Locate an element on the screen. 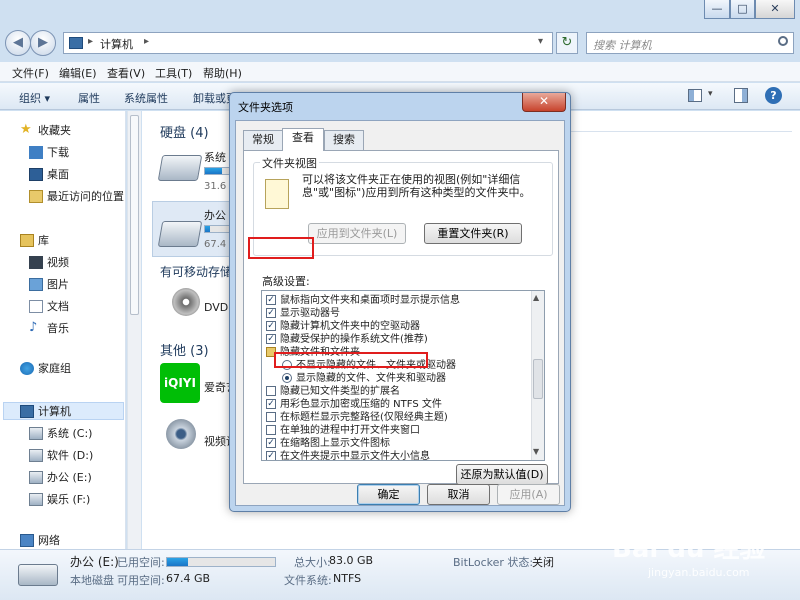  sidebar-item-pictures: 图片 is located at coordinates (63, 285).